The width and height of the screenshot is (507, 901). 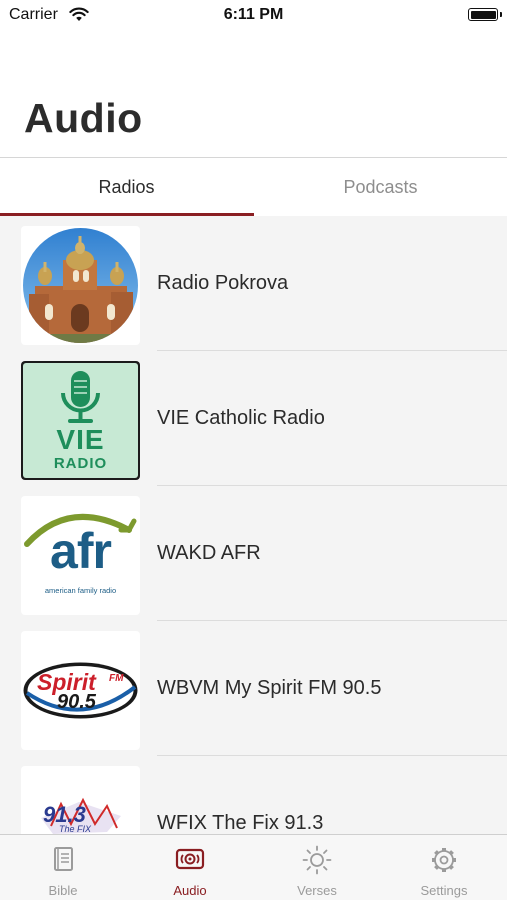 I want to click on station-row-wfix-the-fix: 91.3 The FIX WFIX The Fix 91.3, so click(x=253, y=795).